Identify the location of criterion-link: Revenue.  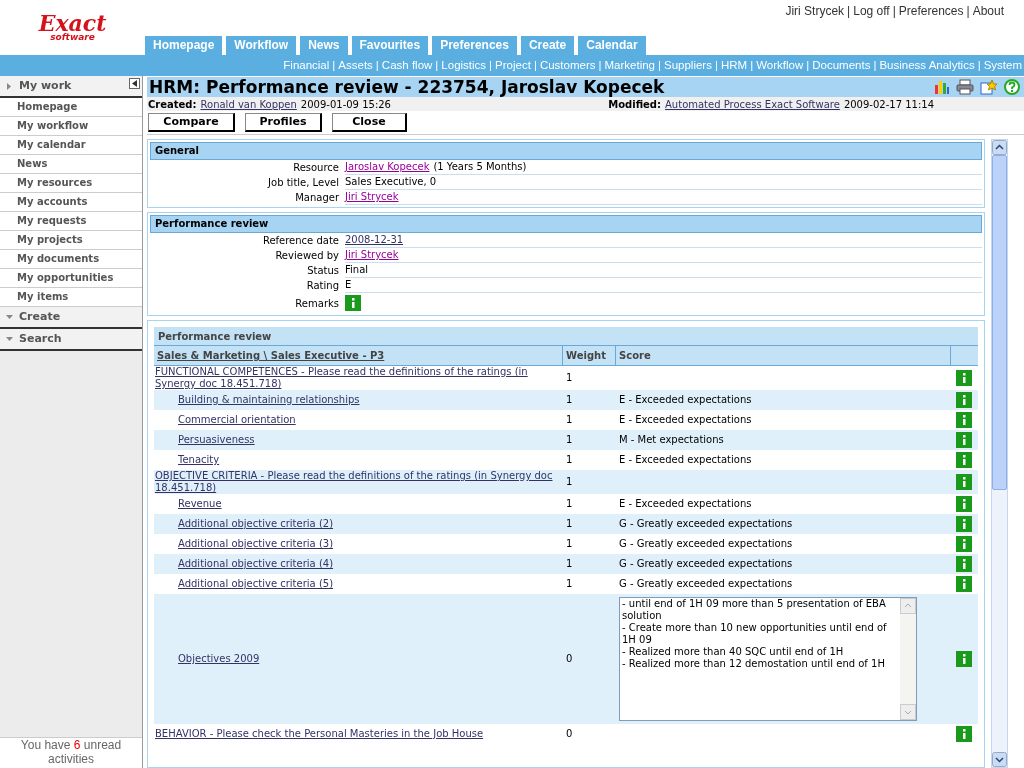
(200, 504).